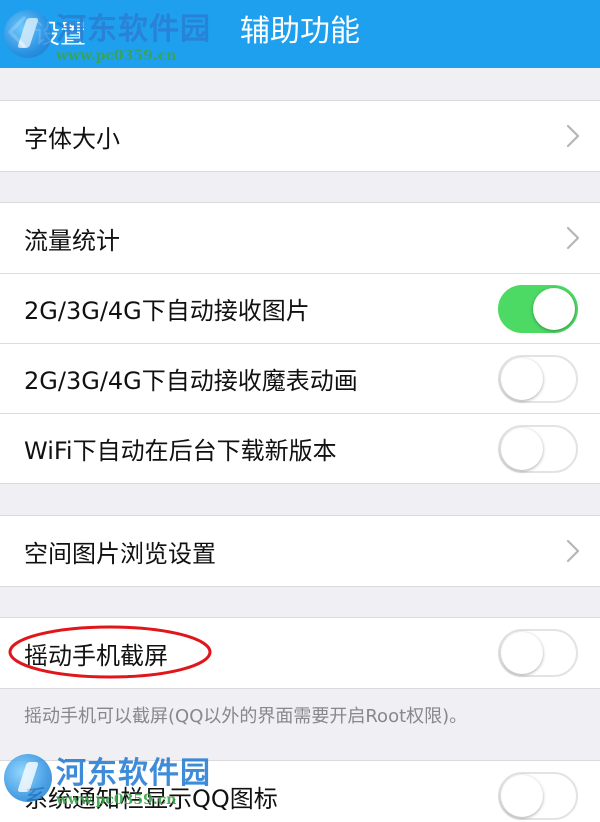 Image resolution: width=600 pixels, height=822 pixels. I want to click on settings-group-shake: 摇动手机截屏, so click(300, 653).